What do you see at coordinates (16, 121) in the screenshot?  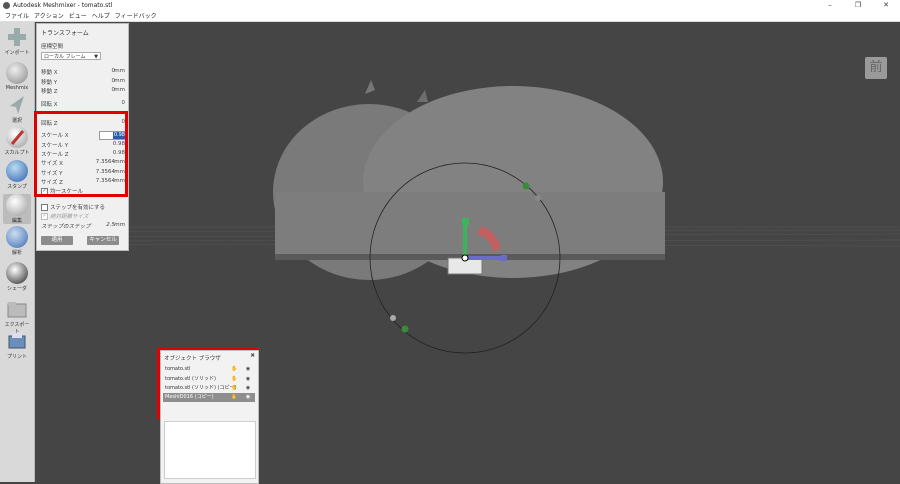 I see `tool-label: 選択` at bounding box center [16, 121].